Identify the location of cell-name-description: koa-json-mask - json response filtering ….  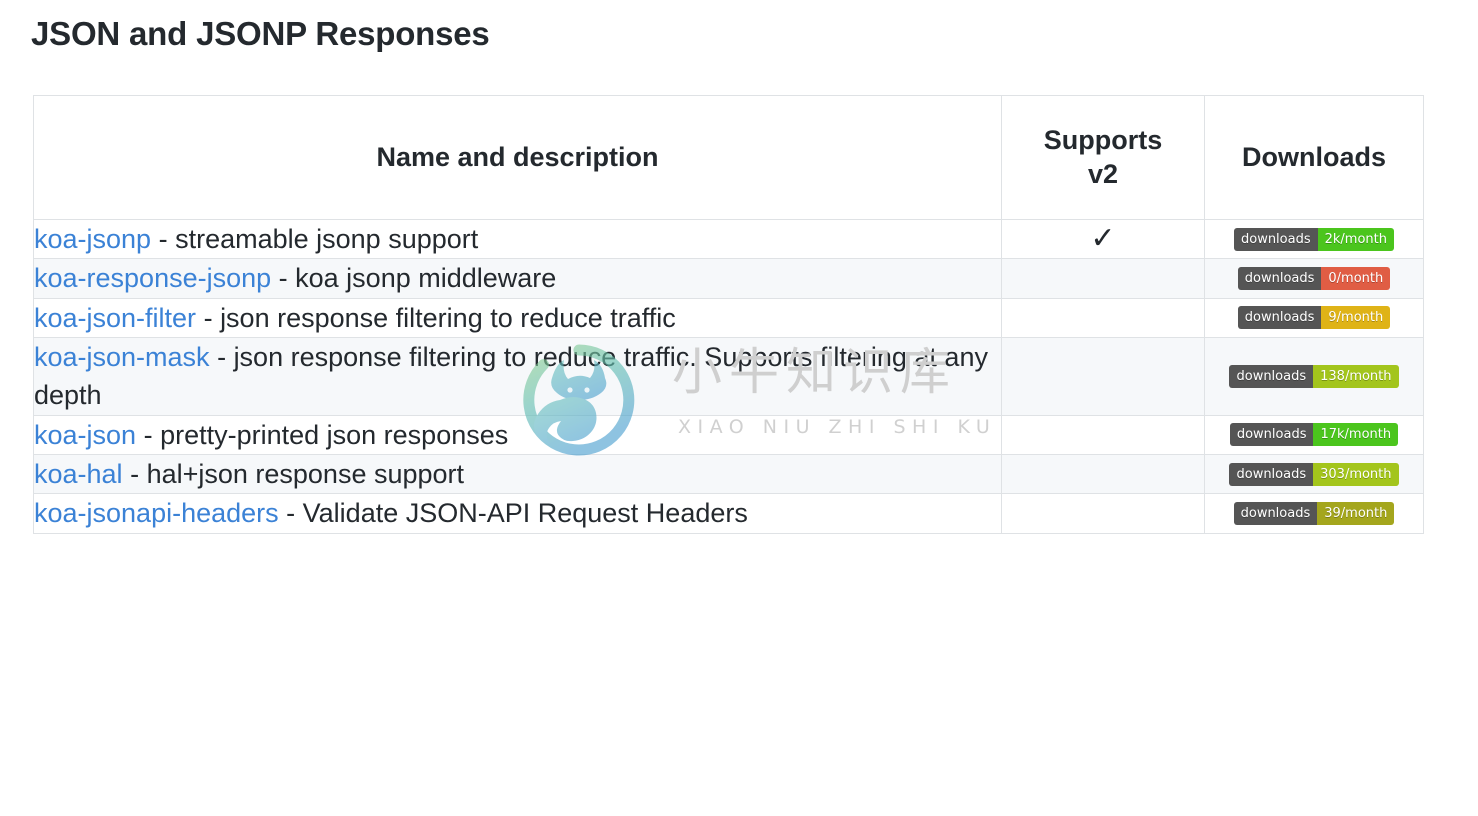
(517, 376).